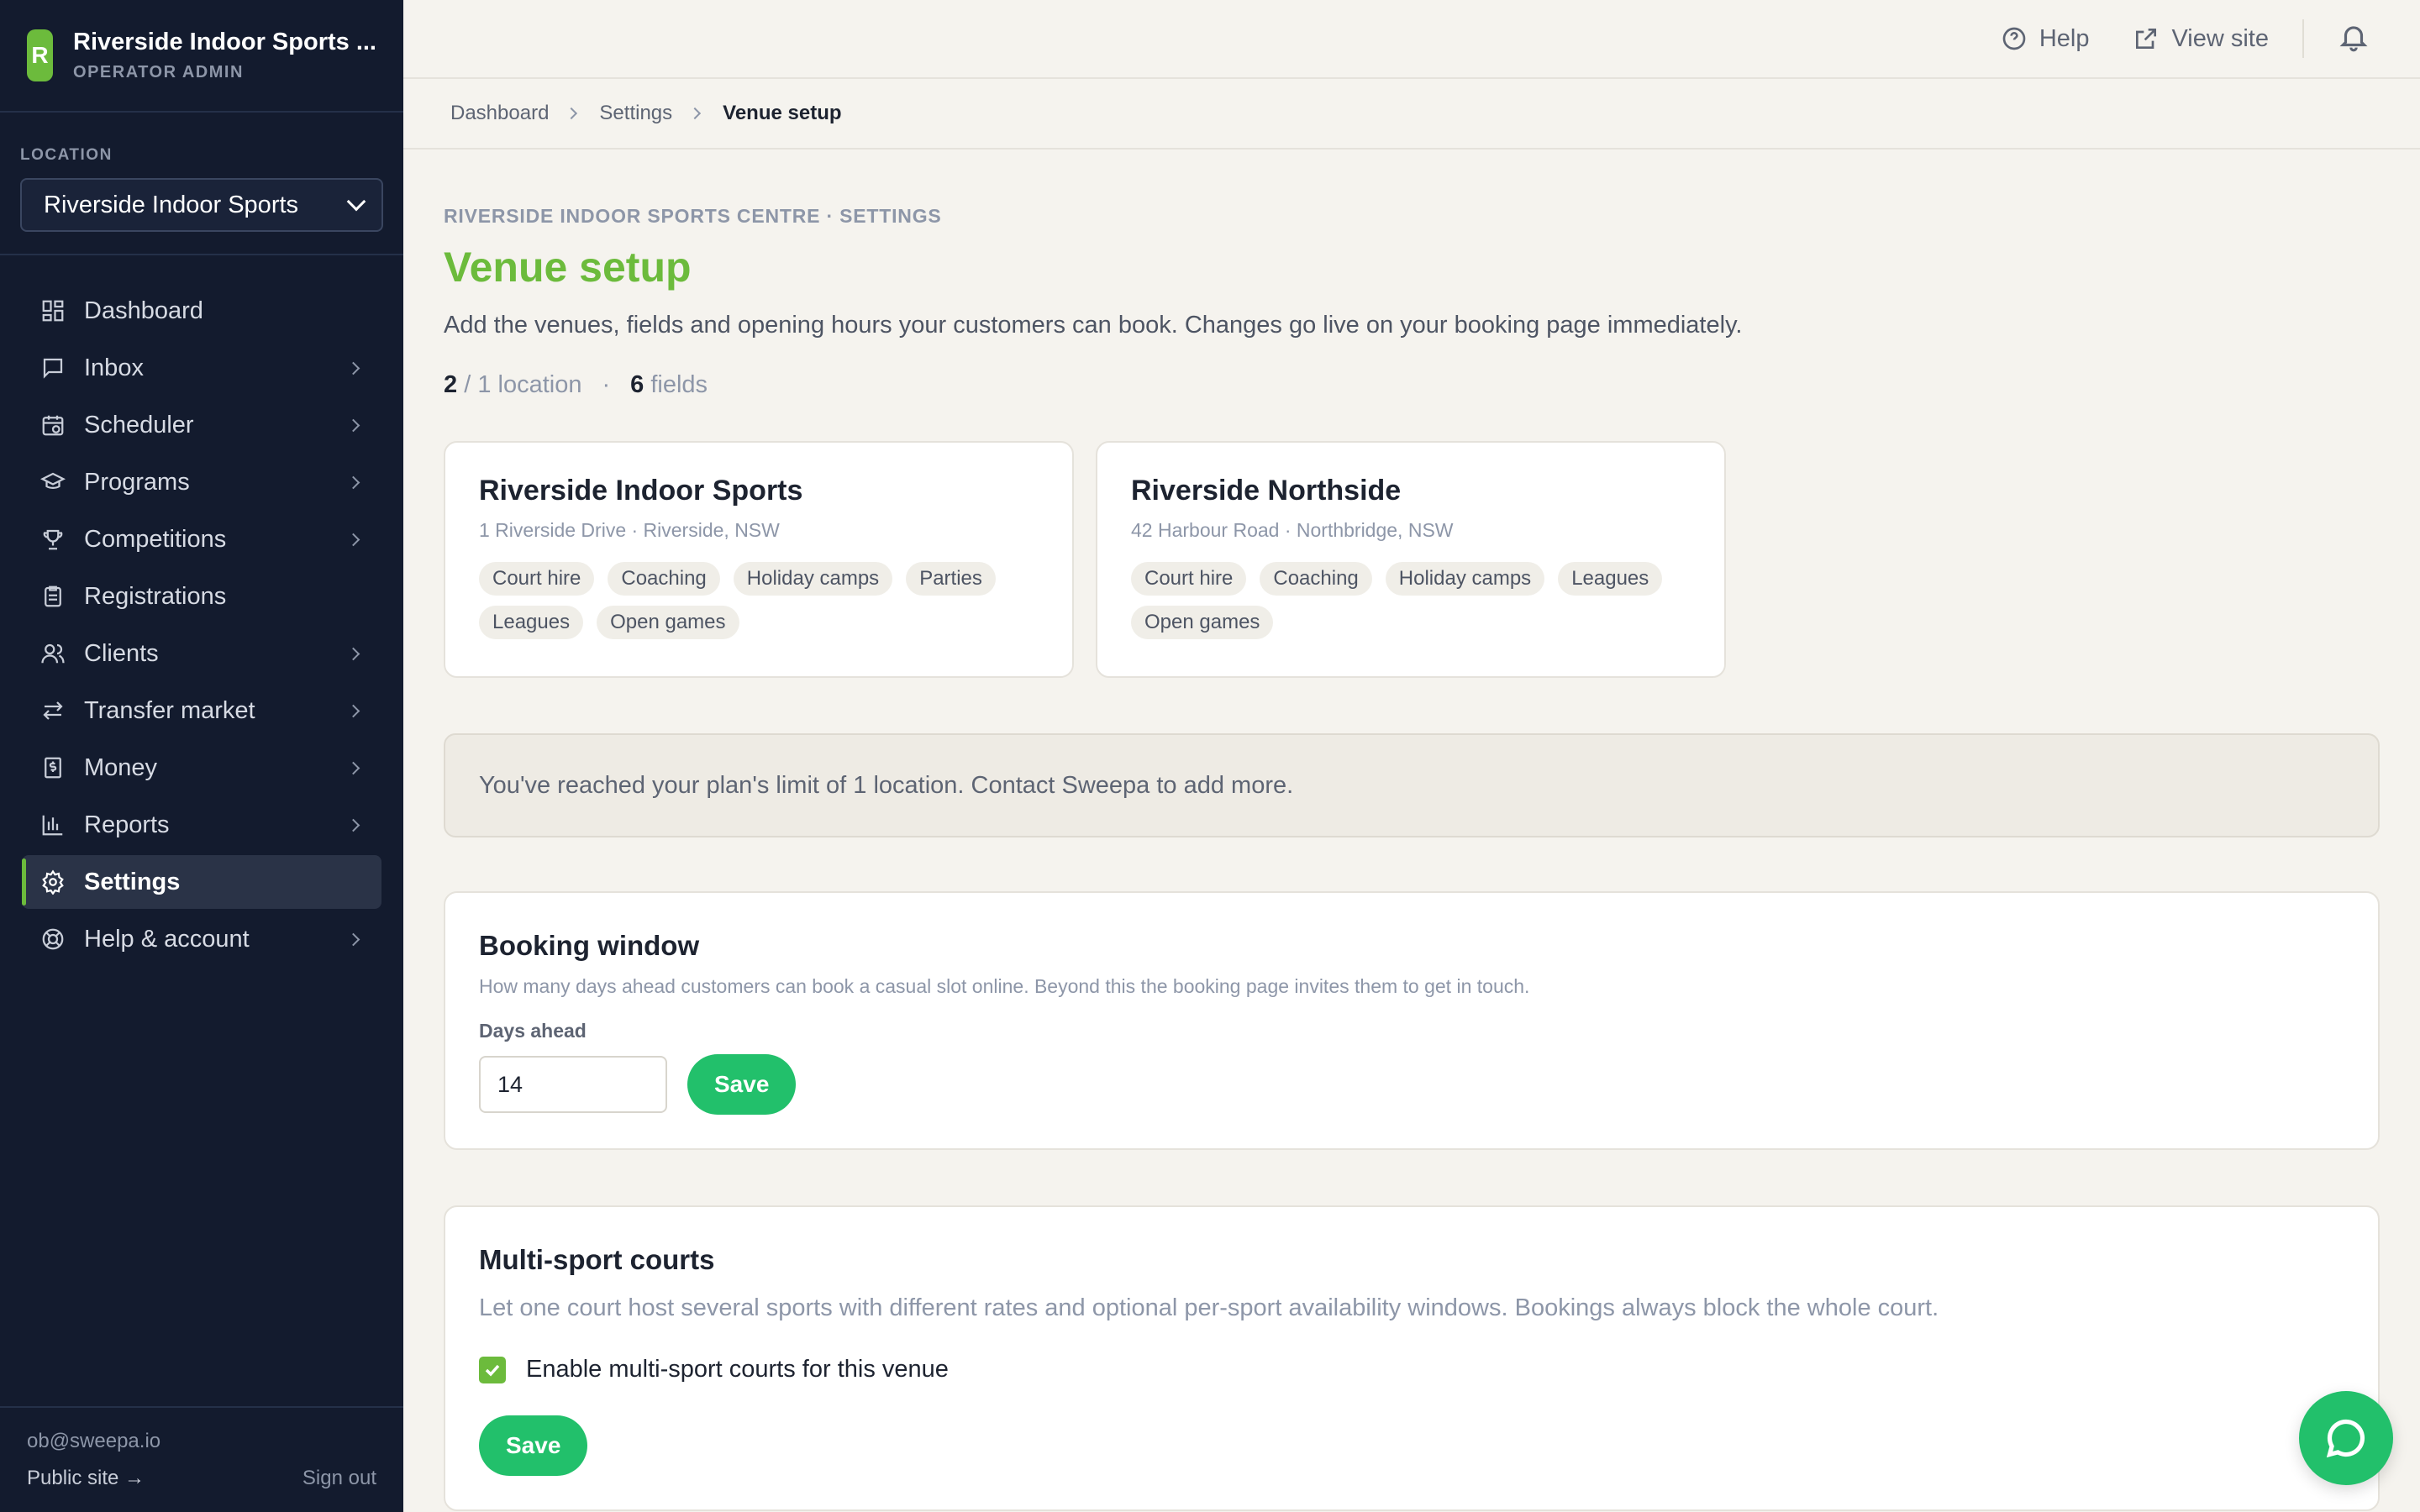 The width and height of the screenshot is (2420, 1512). What do you see at coordinates (202, 882) in the screenshot?
I see `sidebar-item-settings: Settings` at bounding box center [202, 882].